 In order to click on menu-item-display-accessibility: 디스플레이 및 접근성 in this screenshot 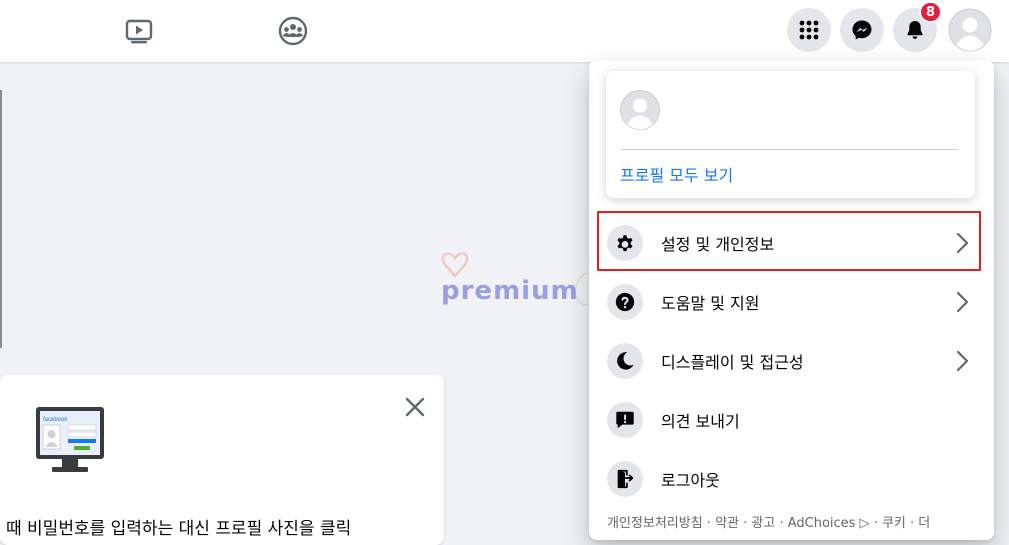, I will do `click(790, 361)`.